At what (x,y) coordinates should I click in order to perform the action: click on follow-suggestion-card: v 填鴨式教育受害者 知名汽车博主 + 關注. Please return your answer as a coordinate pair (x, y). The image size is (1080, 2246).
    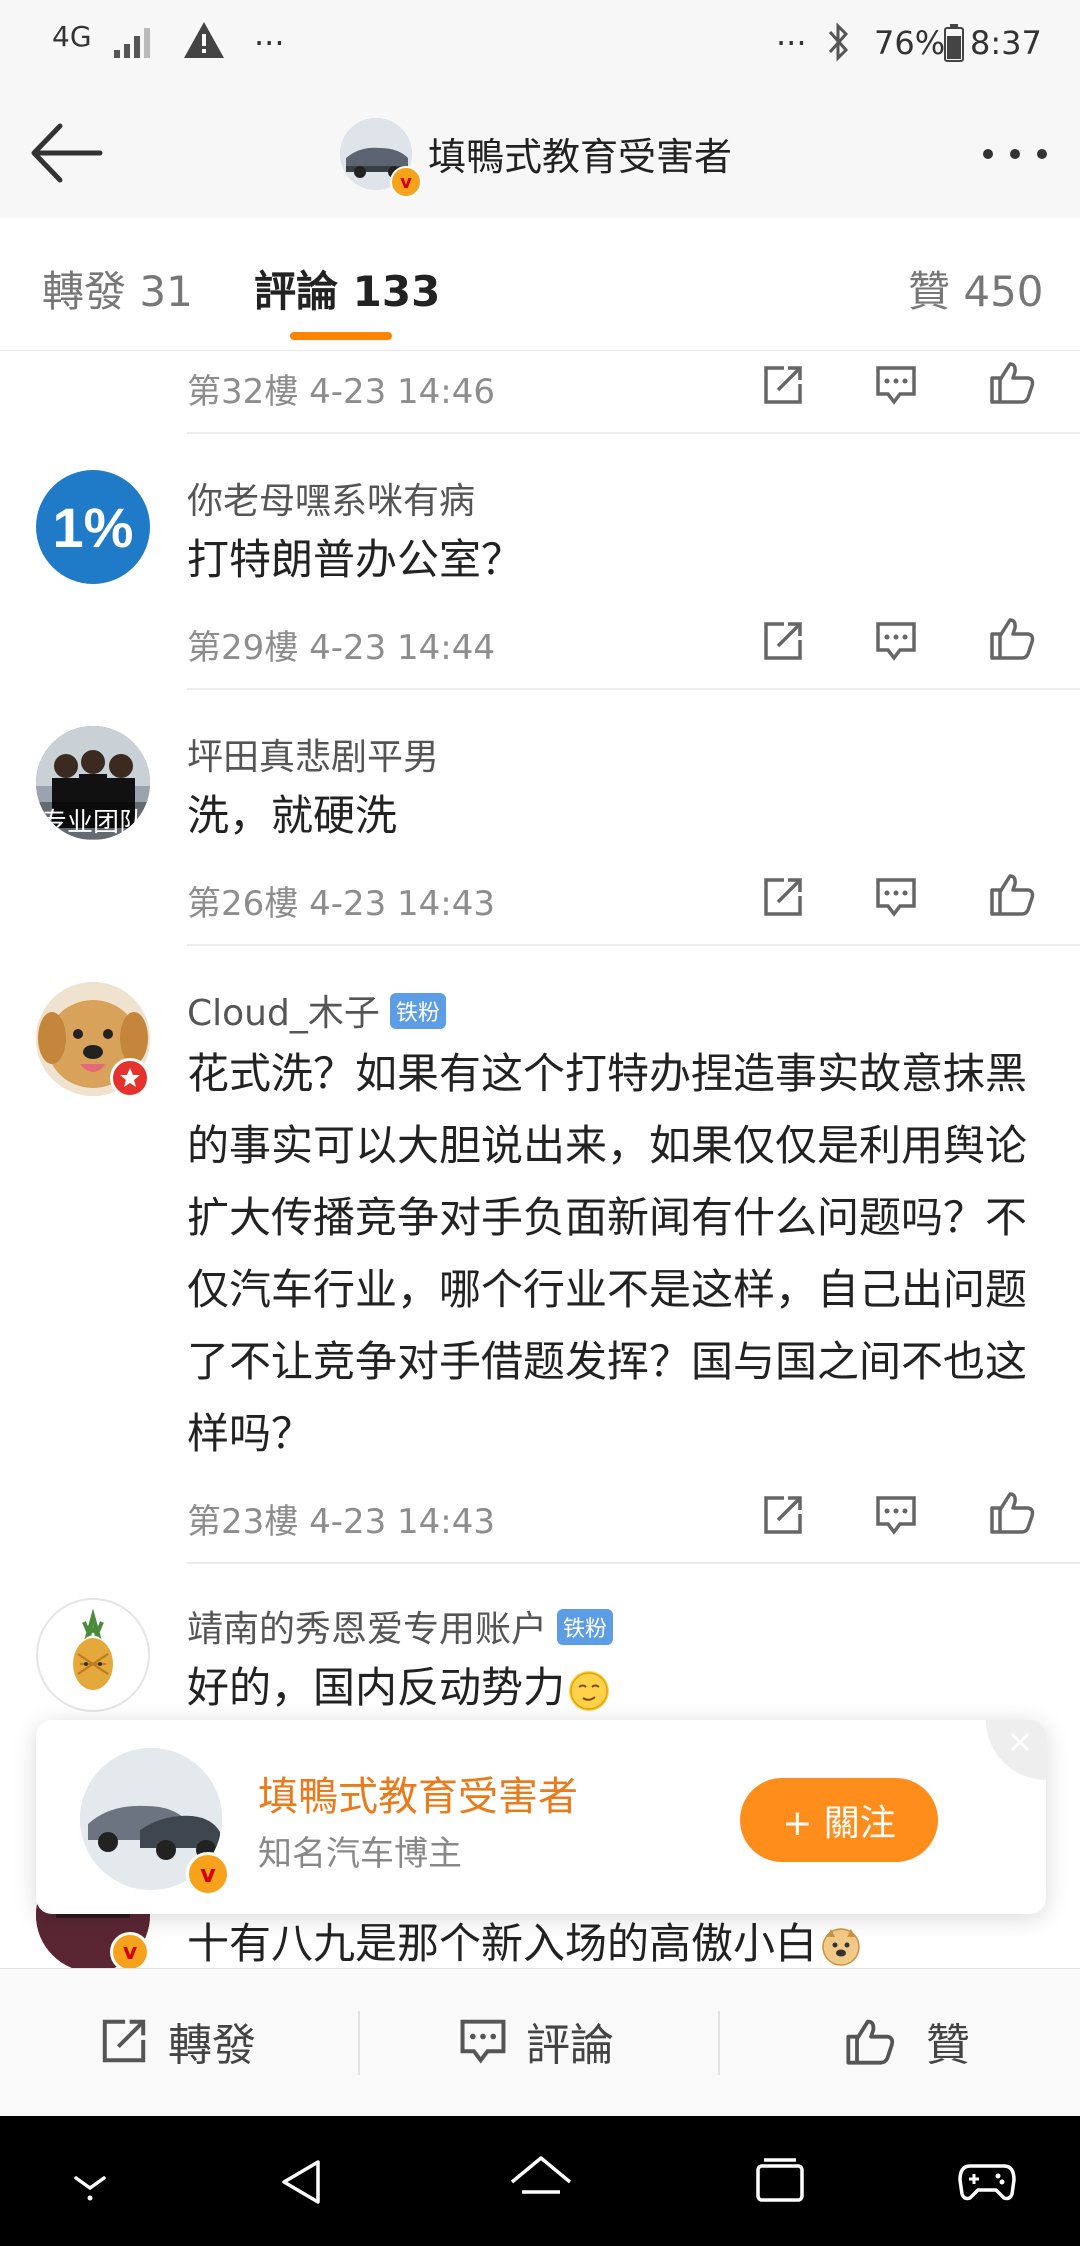
    Looking at the image, I should click on (541, 1817).